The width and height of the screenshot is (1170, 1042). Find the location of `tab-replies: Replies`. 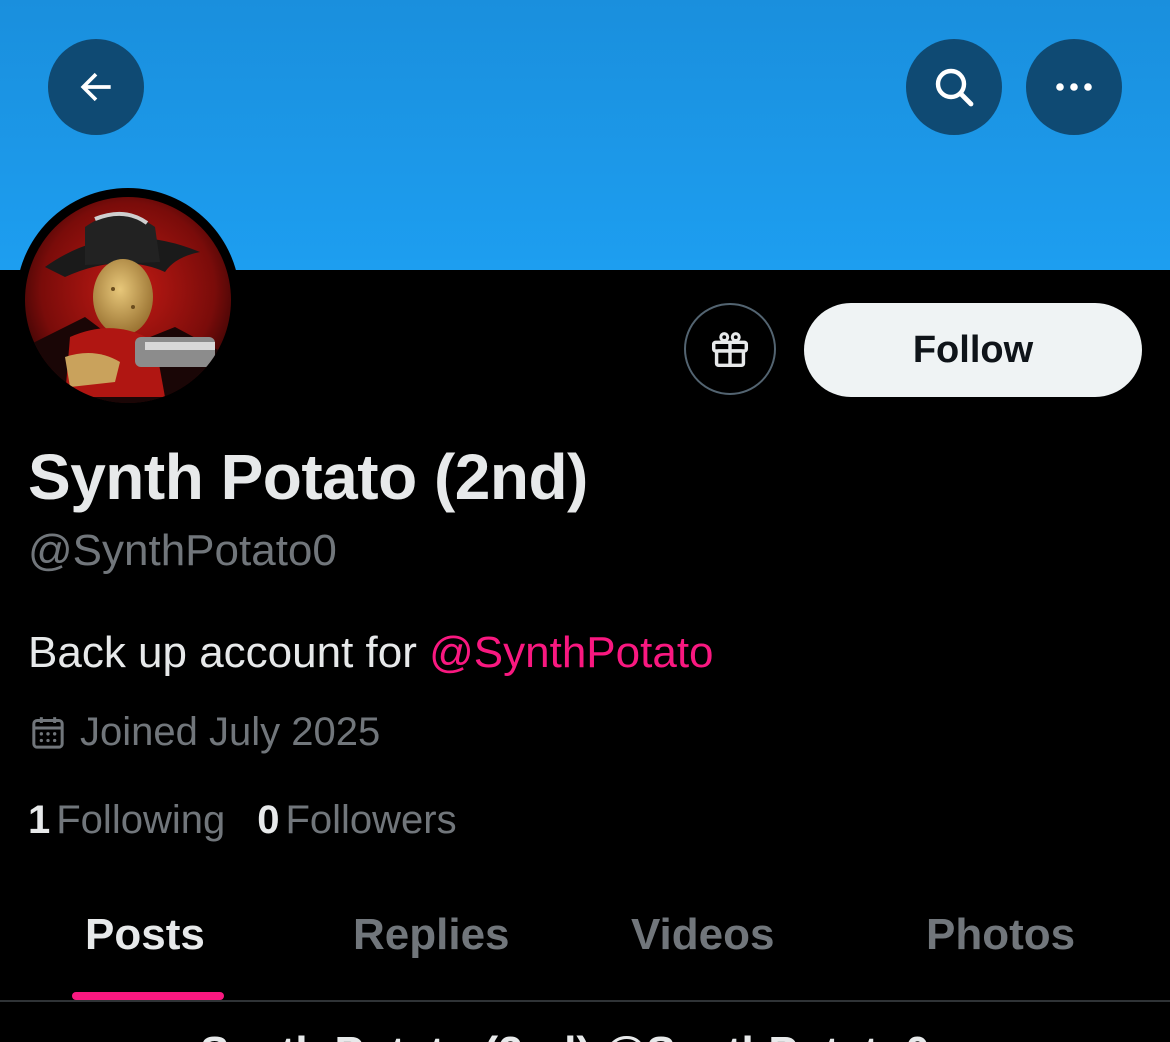

tab-replies: Replies is located at coordinates (431, 935).